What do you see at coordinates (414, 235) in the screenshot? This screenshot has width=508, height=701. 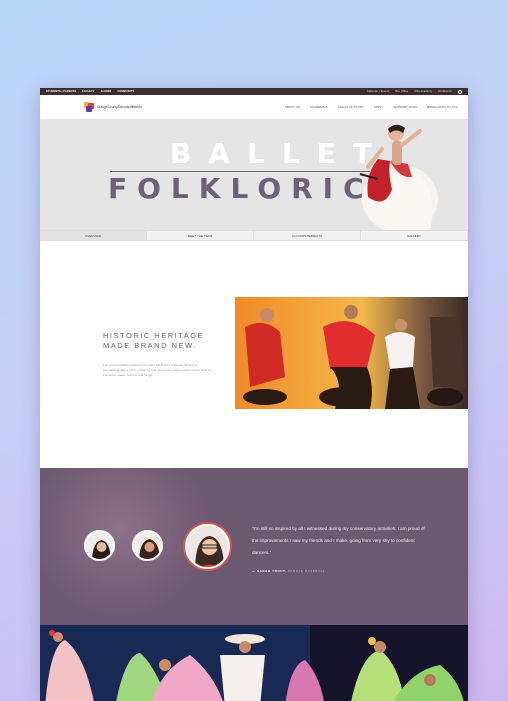 I see `tab-gallery: Gallery` at bounding box center [414, 235].